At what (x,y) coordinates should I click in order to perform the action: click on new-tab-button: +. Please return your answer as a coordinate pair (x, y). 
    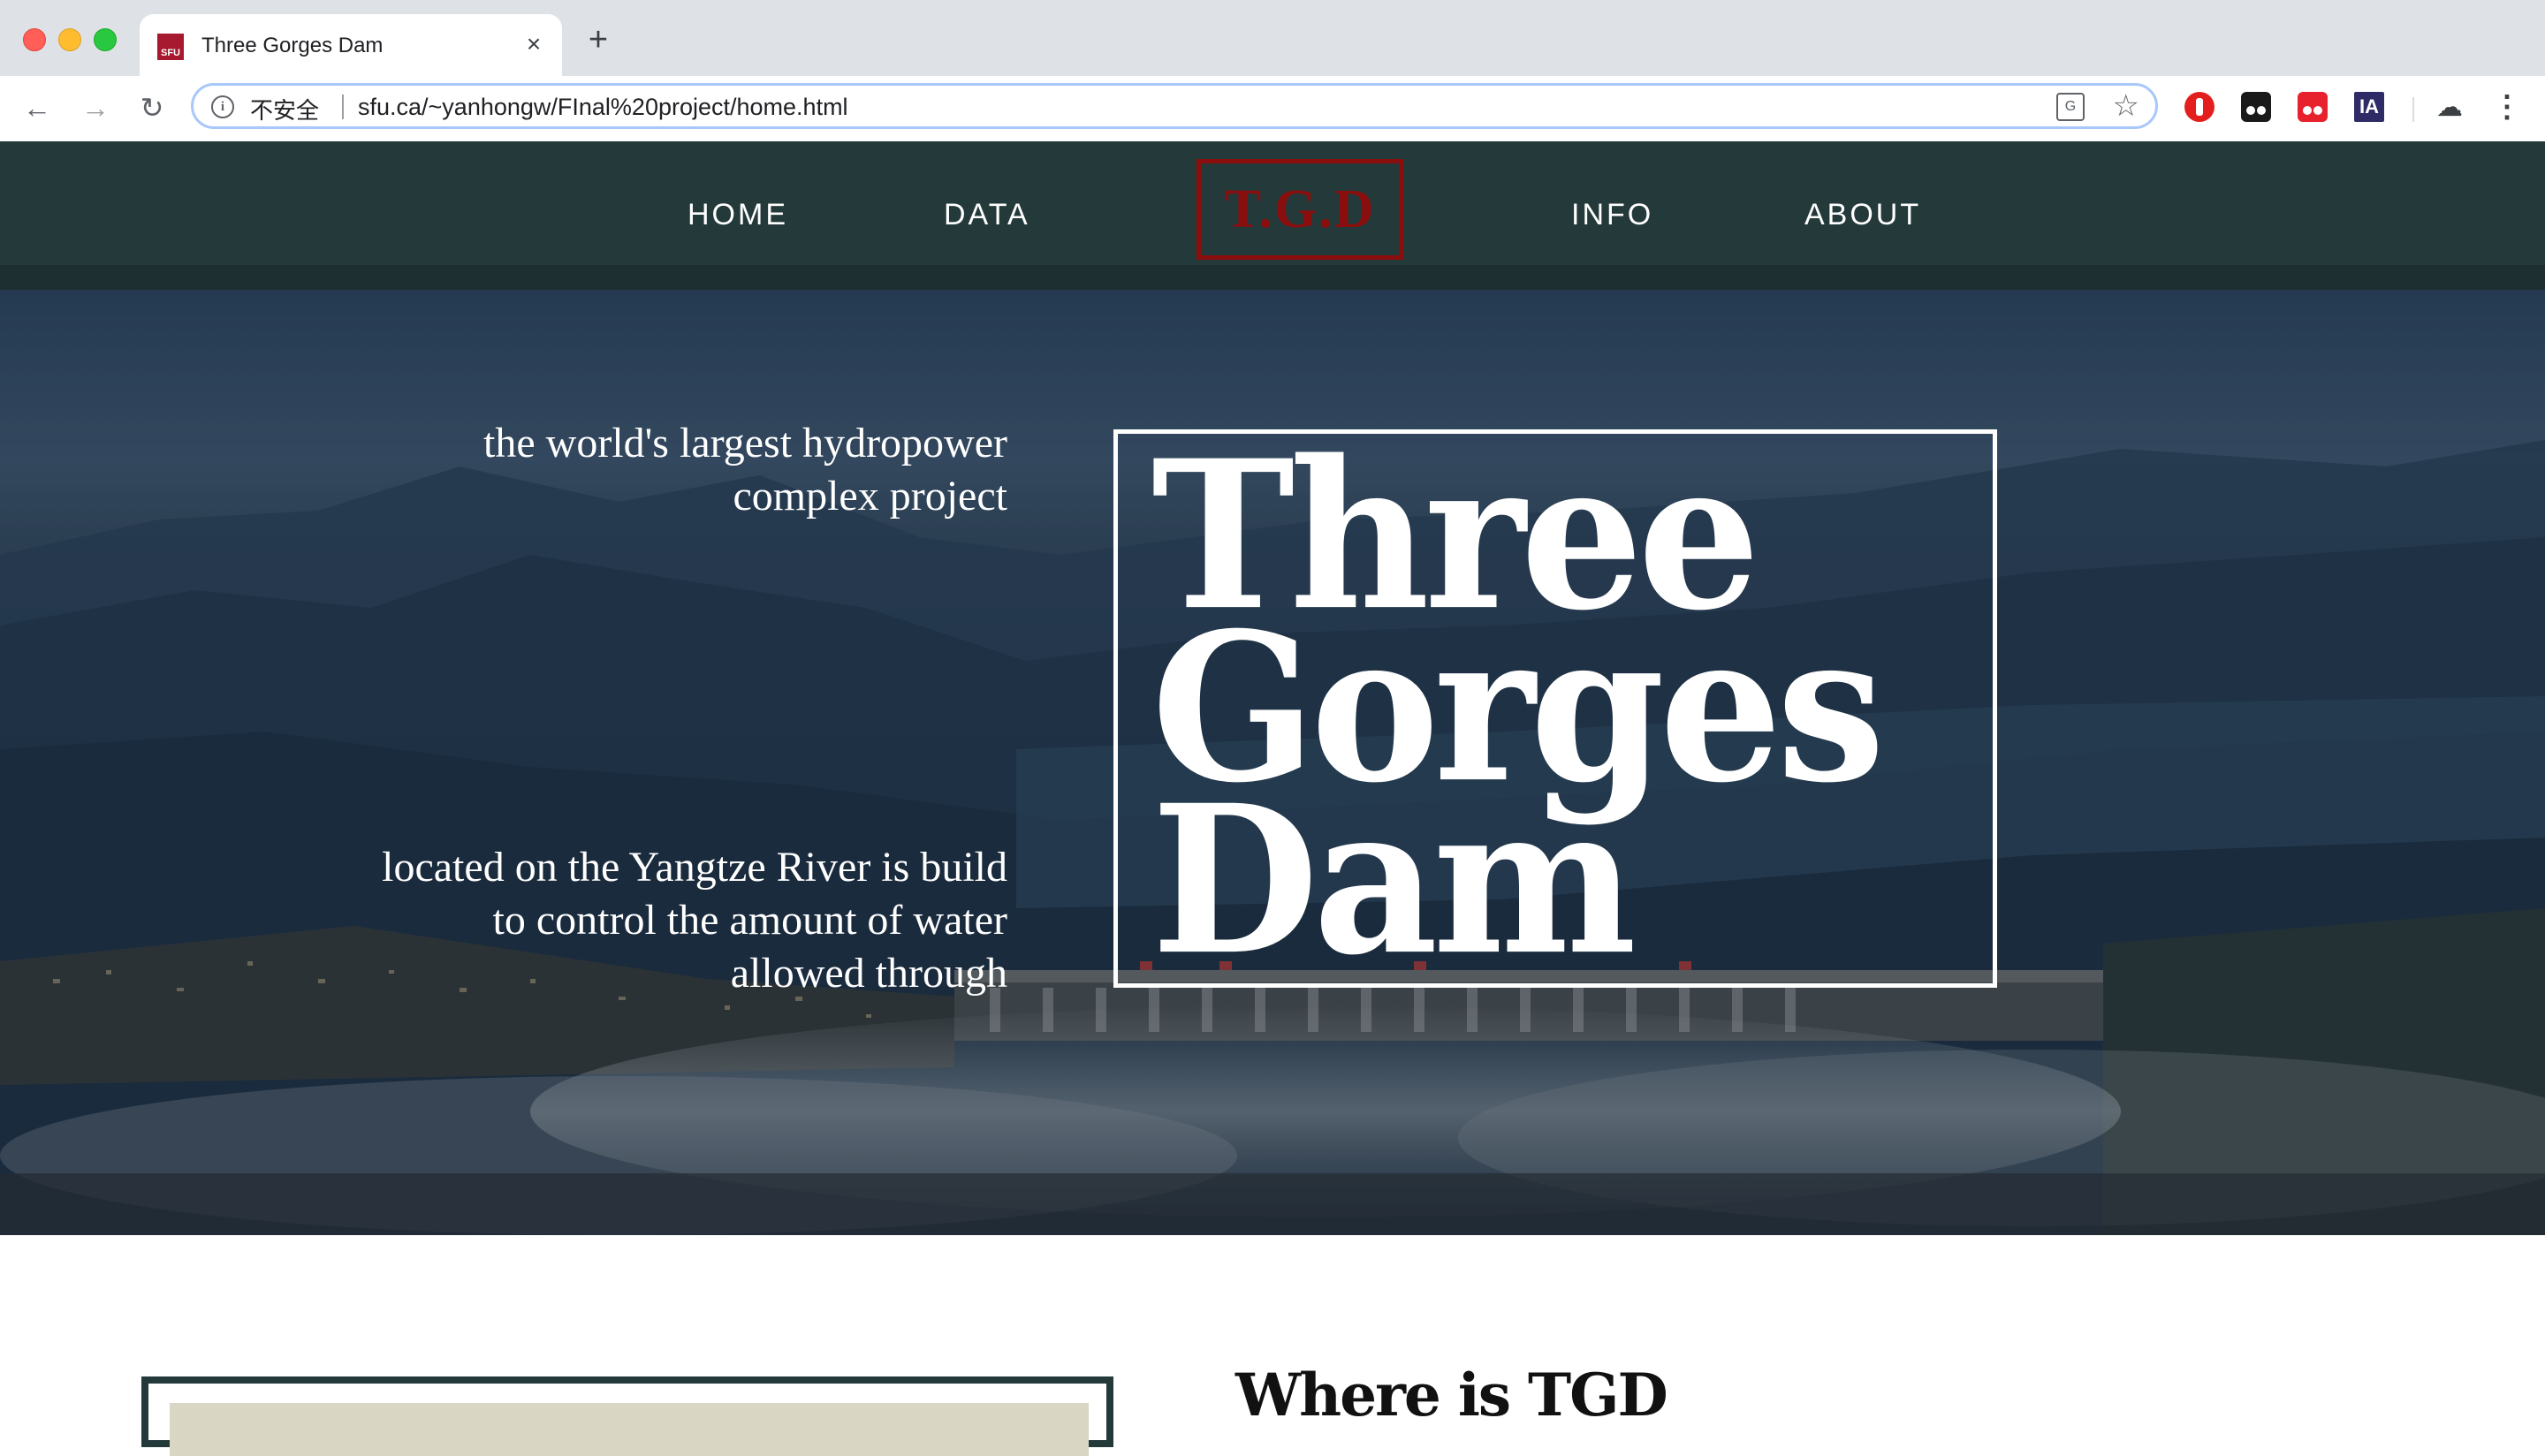
    Looking at the image, I should click on (598, 40).